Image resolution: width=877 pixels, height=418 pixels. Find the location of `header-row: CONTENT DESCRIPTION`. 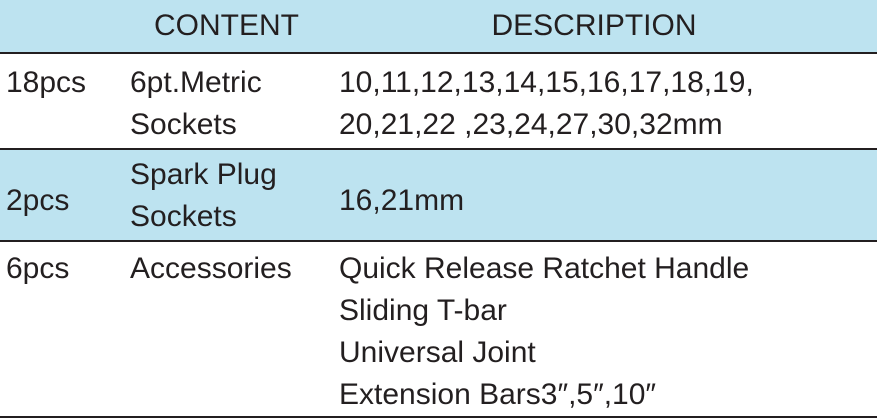

header-row: CONTENT DESCRIPTION is located at coordinates (438, 27).